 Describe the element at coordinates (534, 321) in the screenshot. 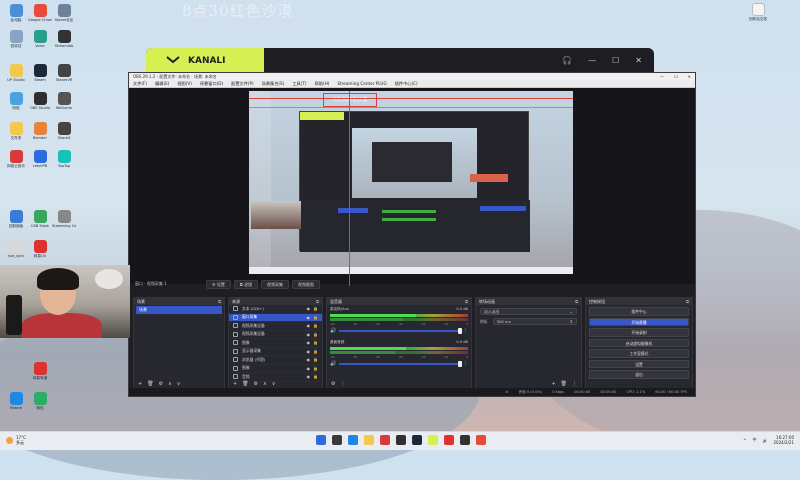

I see `duration-input: 300 ms ⇕` at that location.